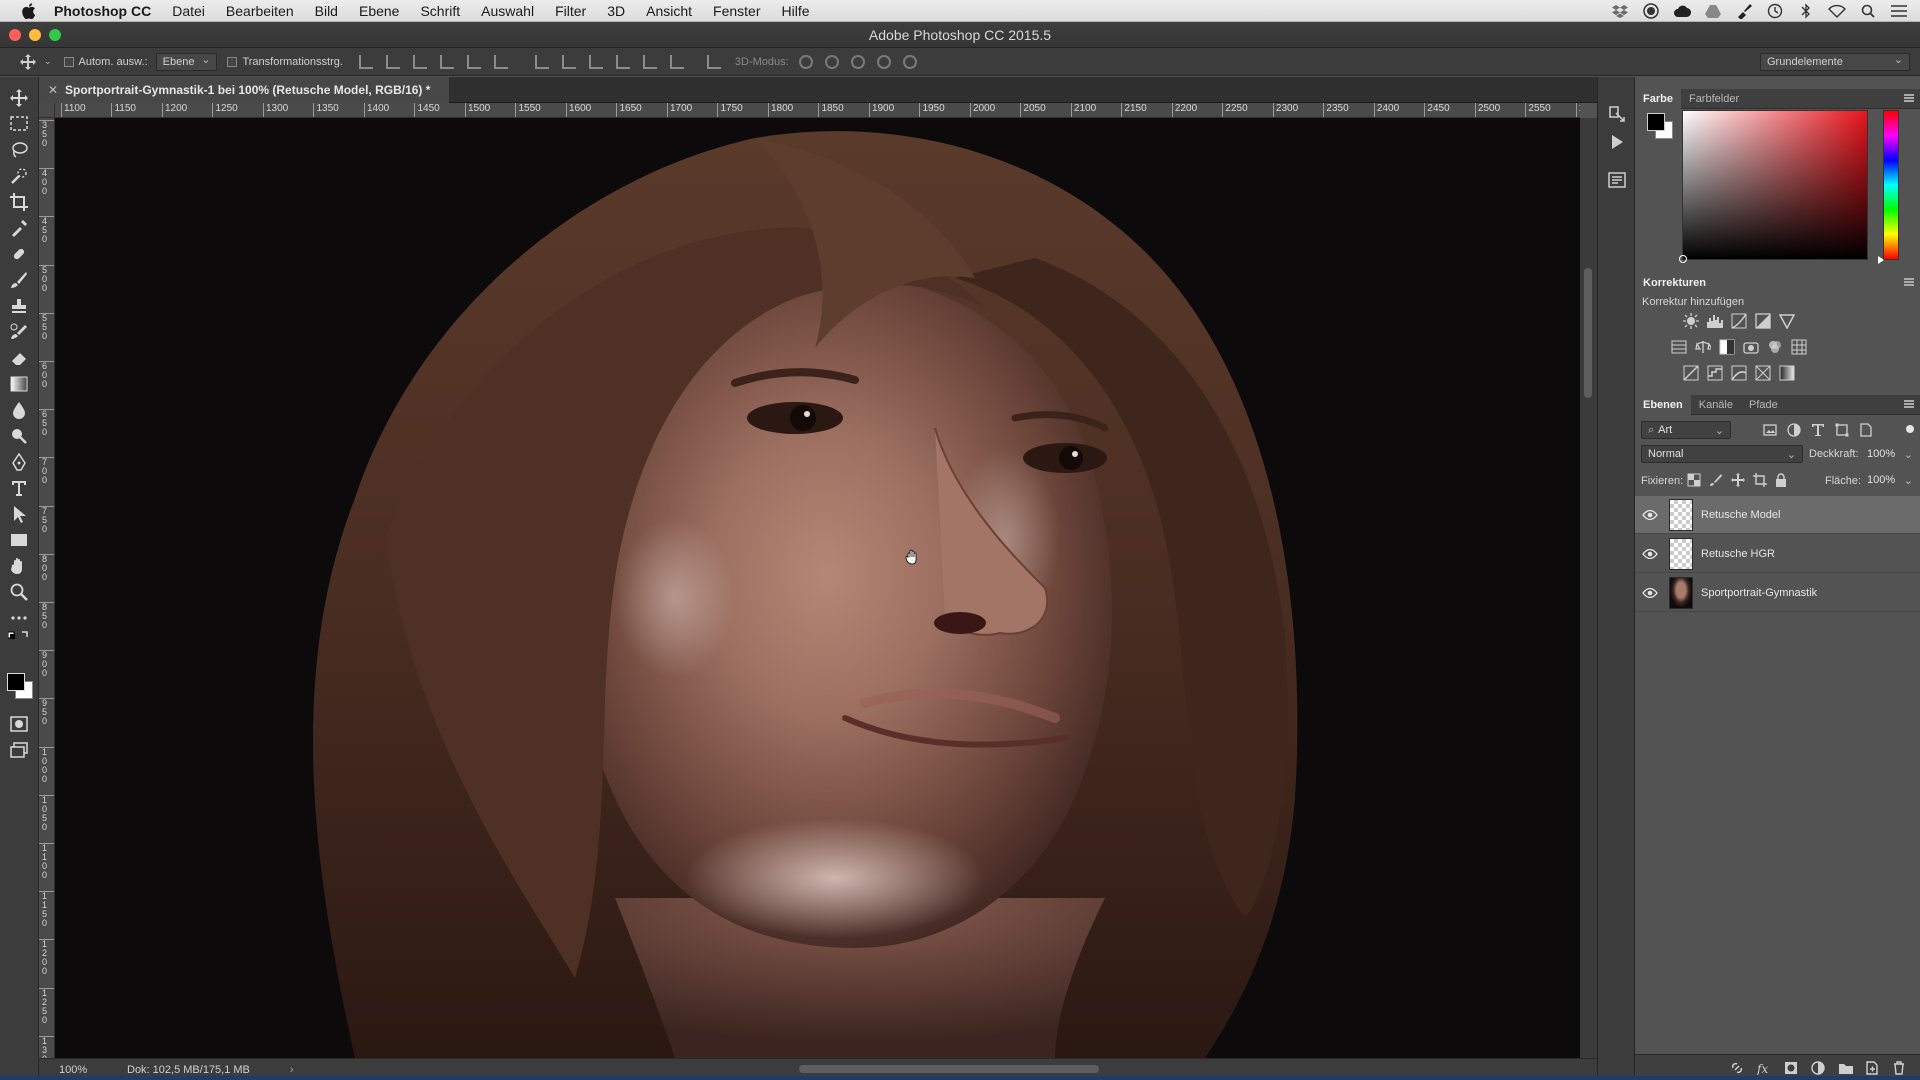  What do you see at coordinates (19, 98) in the screenshot?
I see `move-tool-icon` at bounding box center [19, 98].